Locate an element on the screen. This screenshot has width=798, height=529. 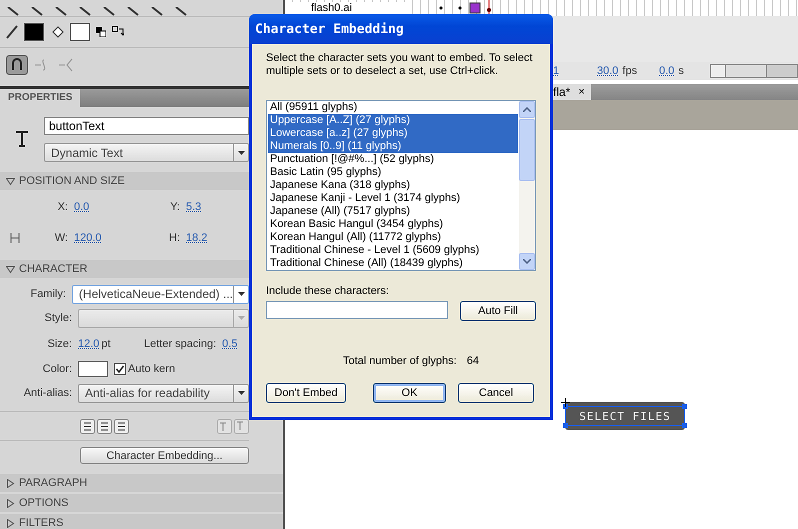
letter-spacing-value: 0.5 is located at coordinates (230, 344).